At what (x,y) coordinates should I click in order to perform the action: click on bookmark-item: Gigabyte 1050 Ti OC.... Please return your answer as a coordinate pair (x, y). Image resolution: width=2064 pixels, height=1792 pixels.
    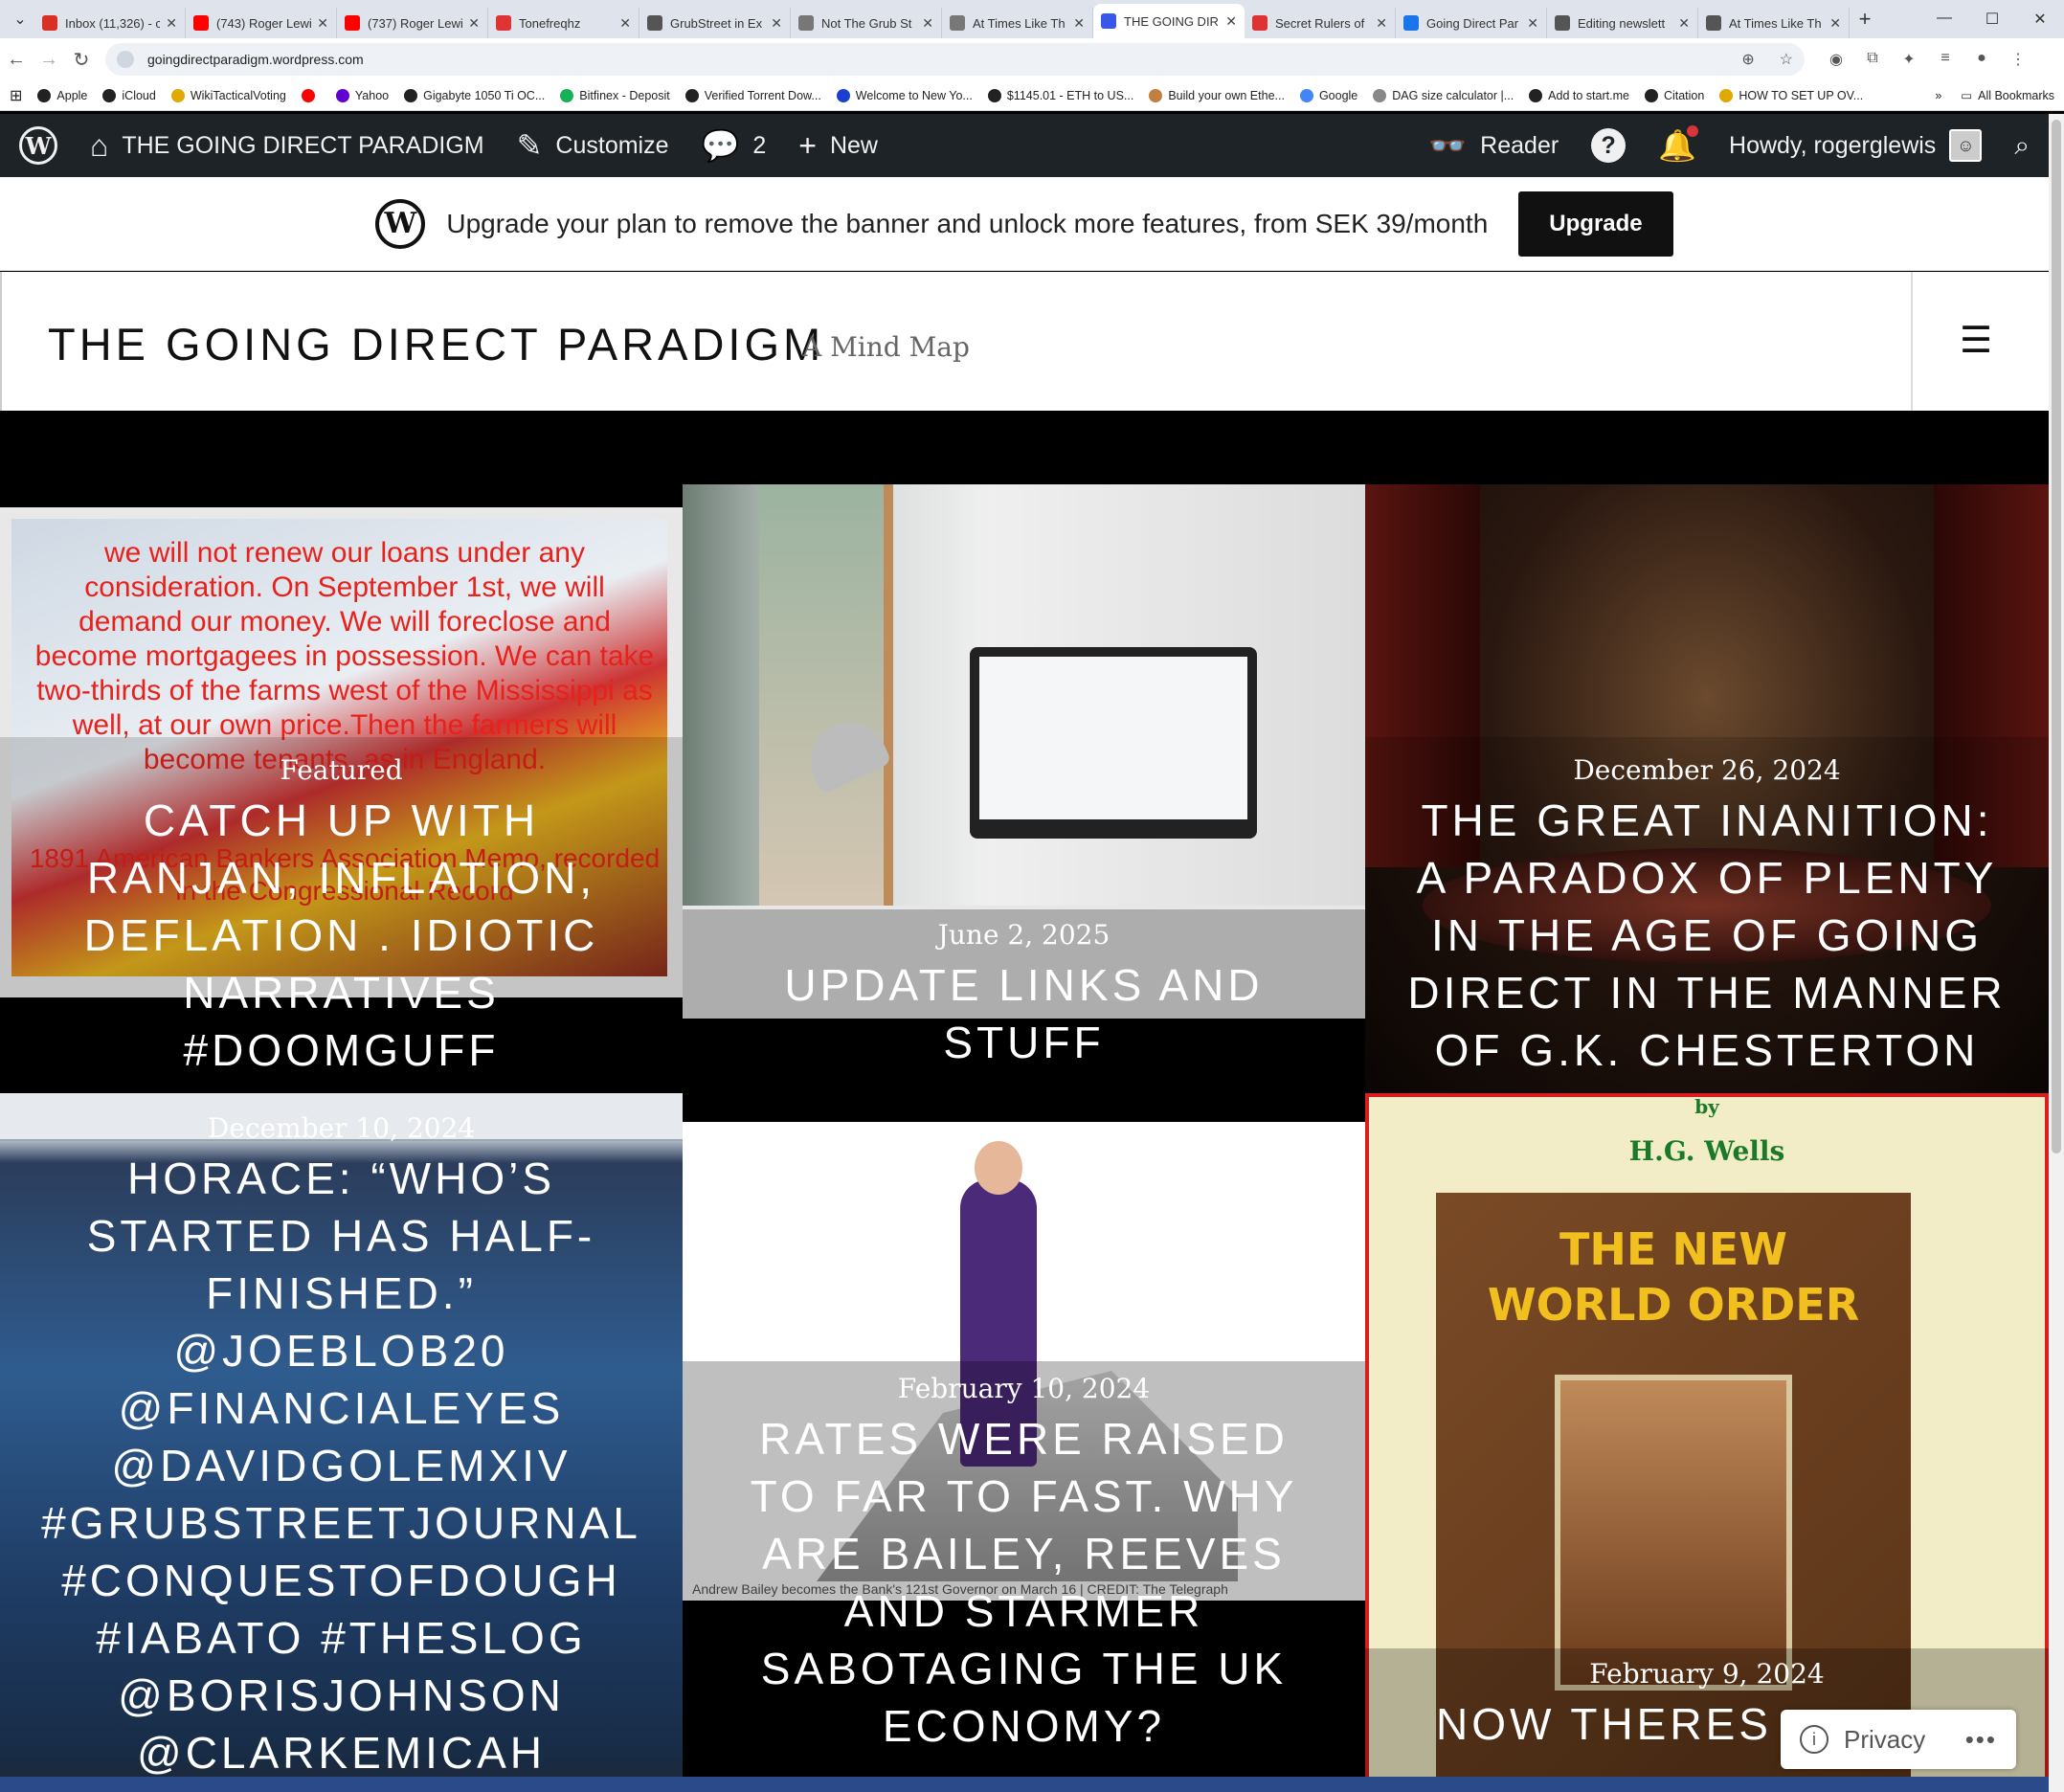
    Looking at the image, I should click on (475, 95).